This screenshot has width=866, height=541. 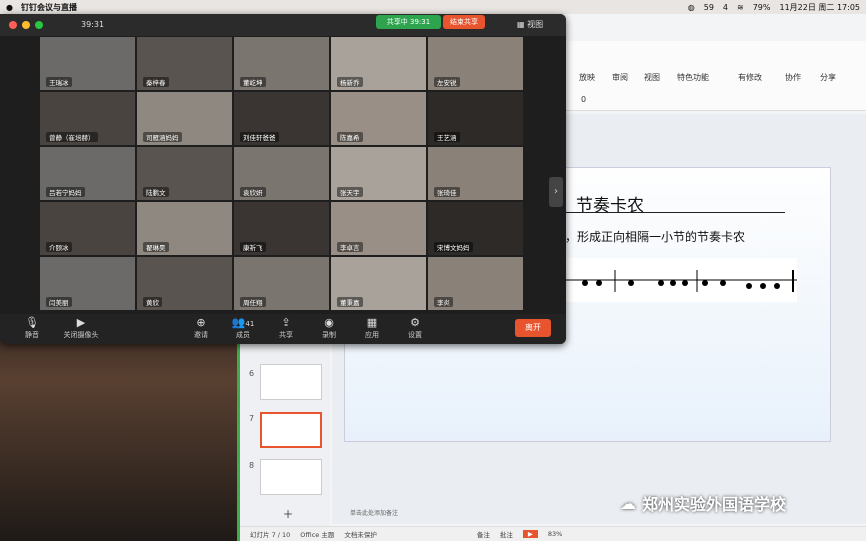 What do you see at coordinates (87, 283) in the screenshot?
I see `participant-tile: 闫美丽` at bounding box center [87, 283].